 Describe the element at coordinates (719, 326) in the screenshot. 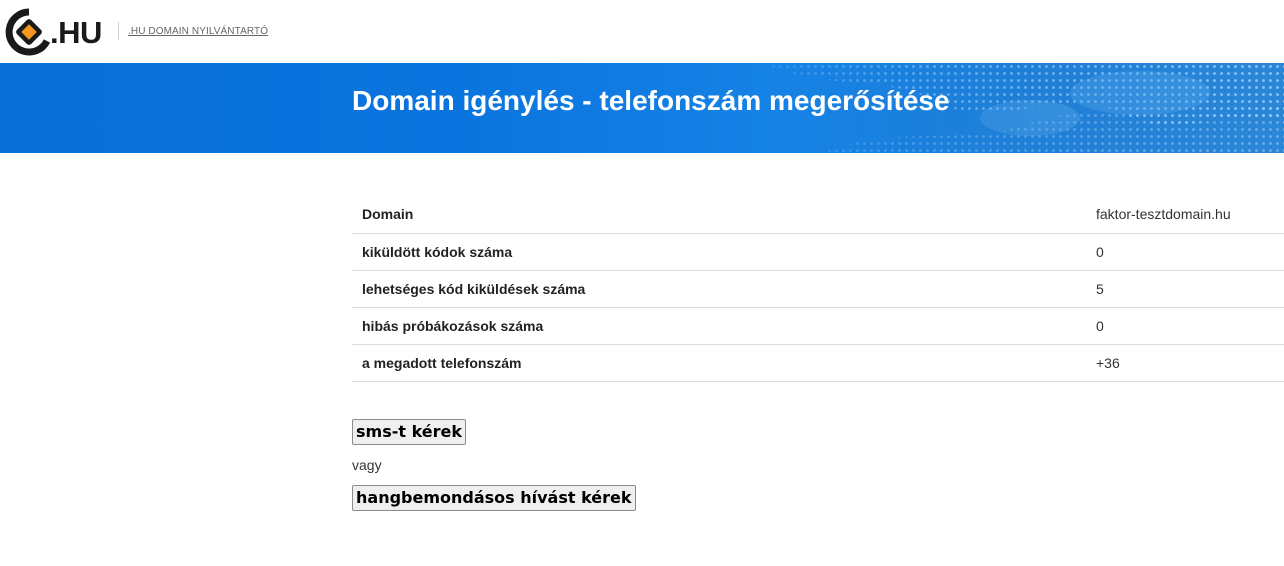

I see `row-label: hibás próbákozások száma` at that location.